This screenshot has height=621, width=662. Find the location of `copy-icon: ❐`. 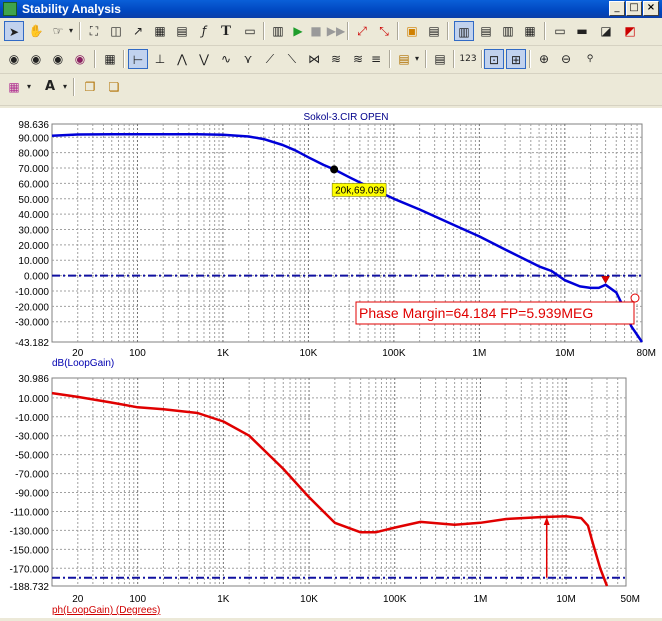

copy-icon: ❐ is located at coordinates (90, 87).